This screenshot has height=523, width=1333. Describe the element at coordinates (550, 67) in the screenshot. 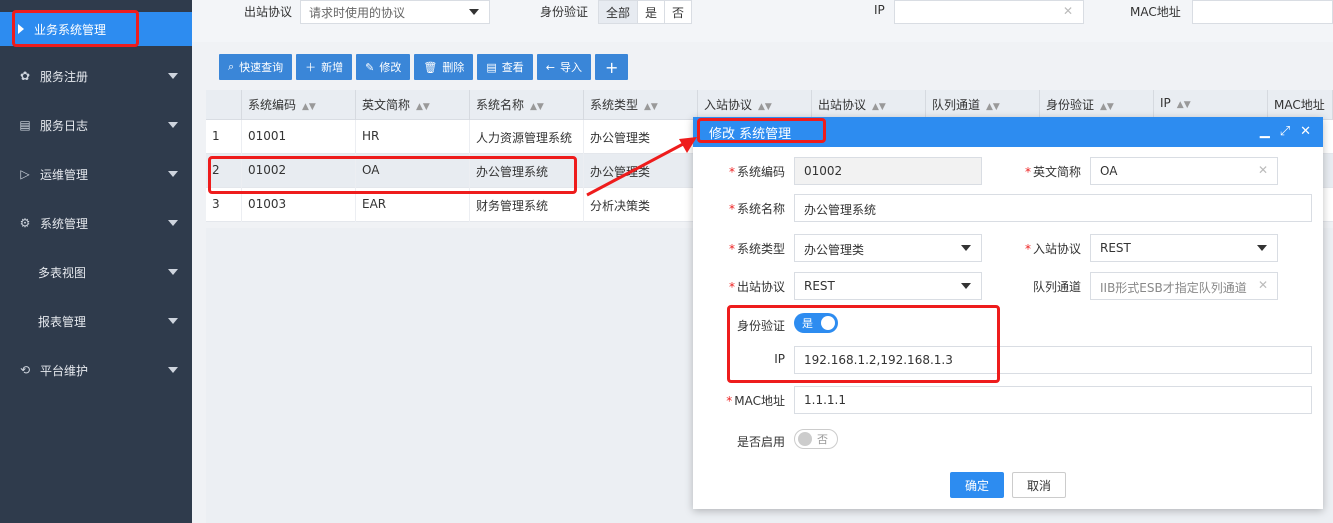

I see `arrow-left-icon: ←` at that location.